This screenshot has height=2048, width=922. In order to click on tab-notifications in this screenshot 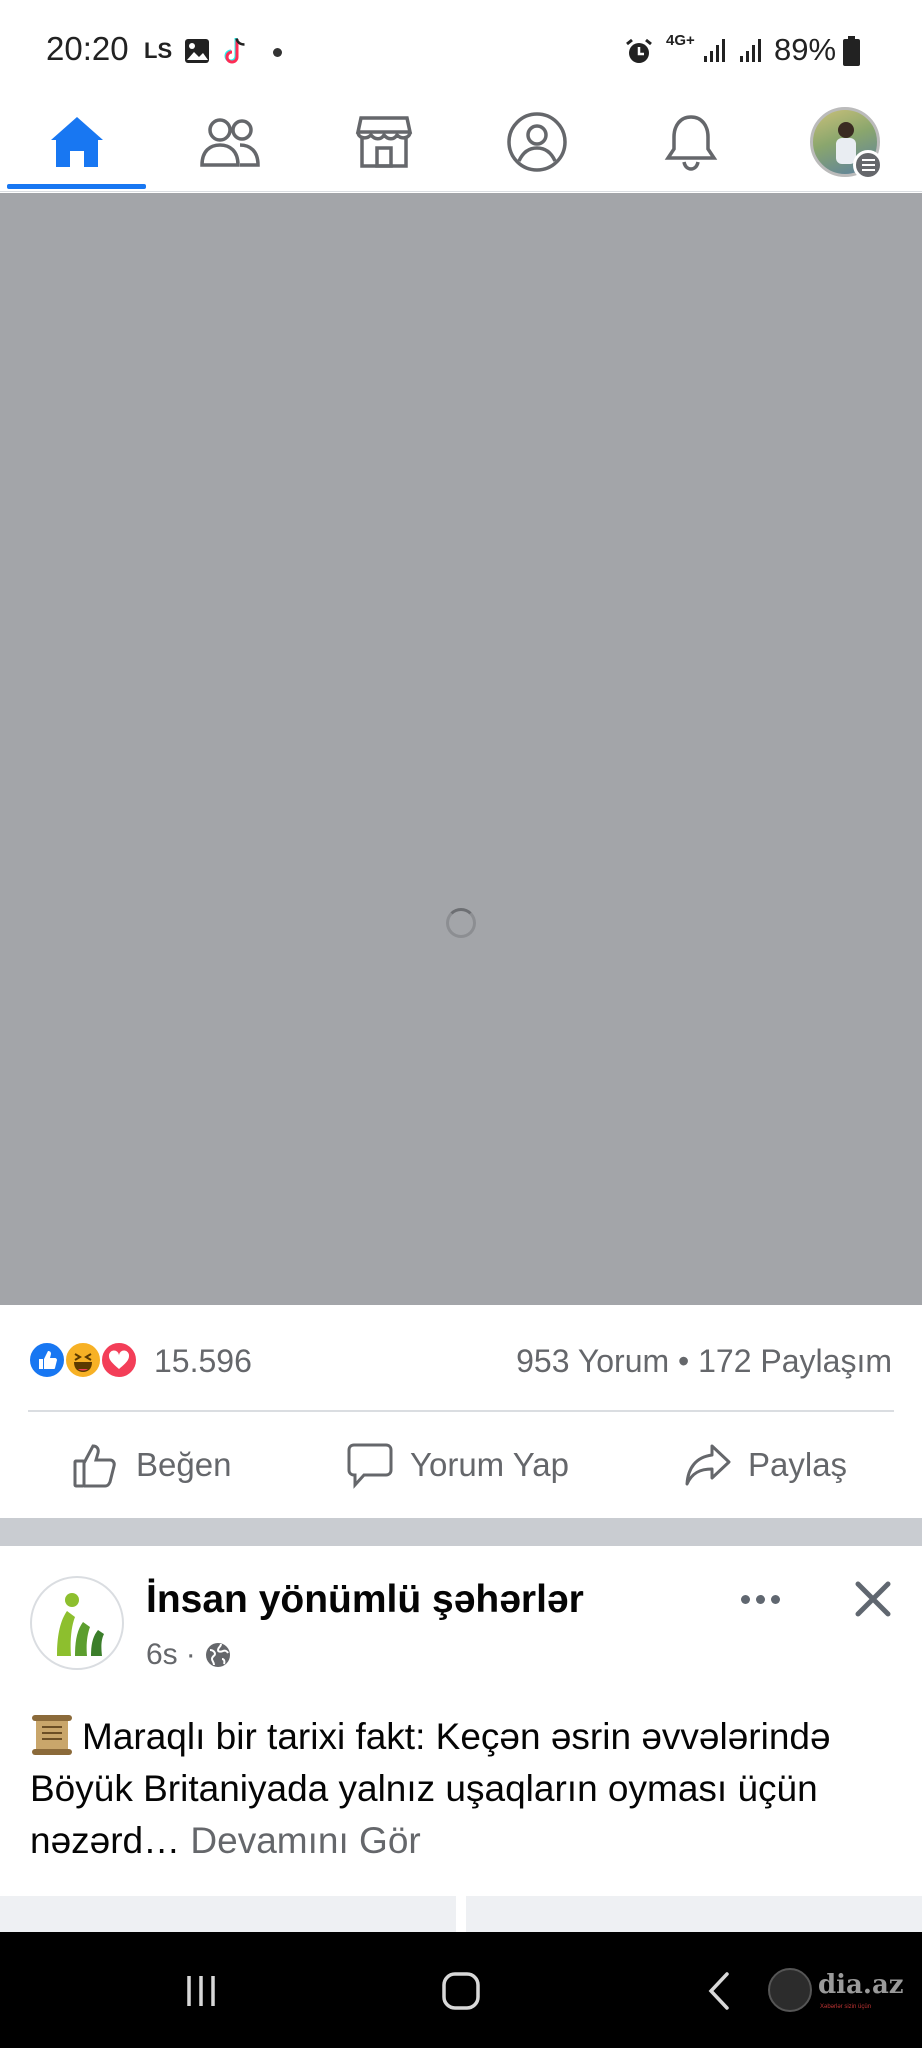, I will do `click(691, 142)`.